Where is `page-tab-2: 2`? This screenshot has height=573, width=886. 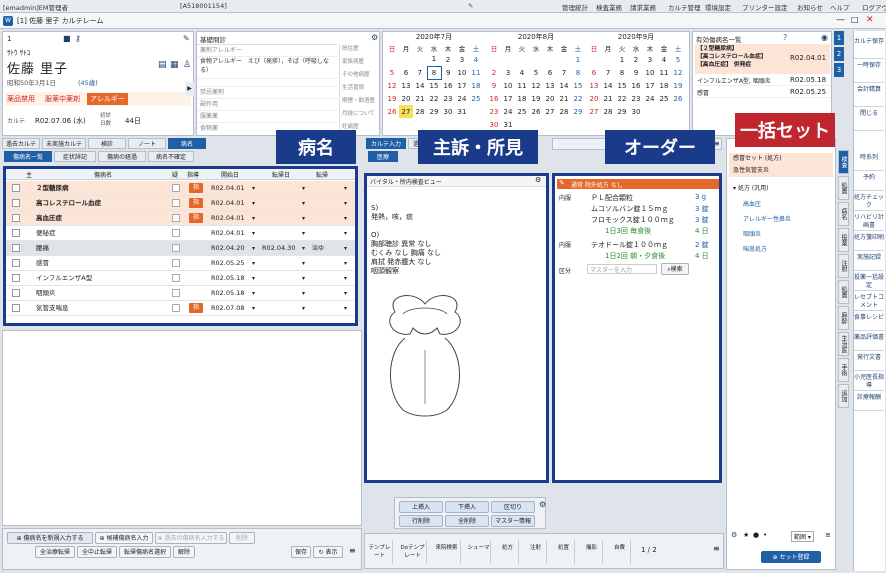 page-tab-2: 2 is located at coordinates (839, 54).